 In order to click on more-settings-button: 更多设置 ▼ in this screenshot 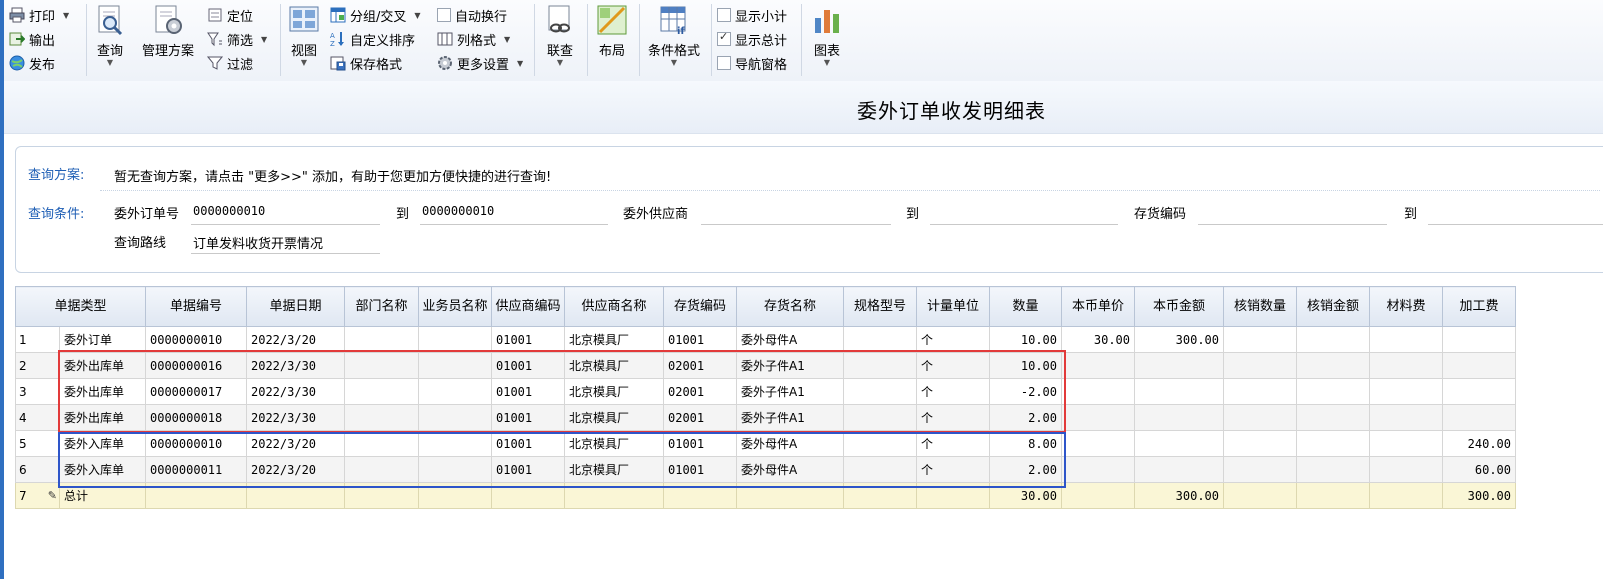, I will do `click(480, 63)`.